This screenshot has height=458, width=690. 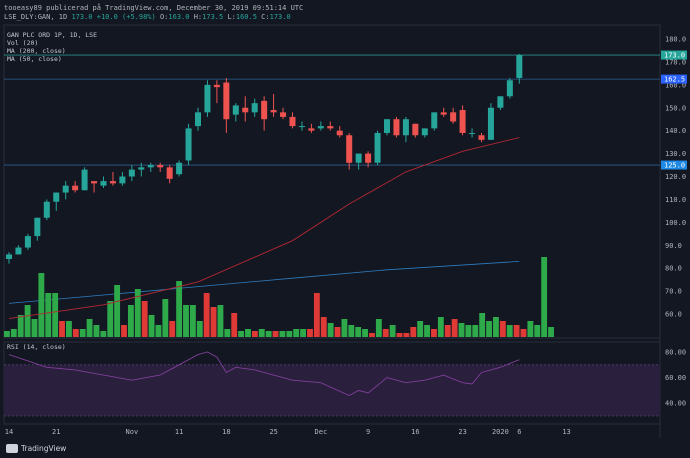 What do you see at coordinates (44, 448) in the screenshot?
I see `brand-label: TradingView` at bounding box center [44, 448].